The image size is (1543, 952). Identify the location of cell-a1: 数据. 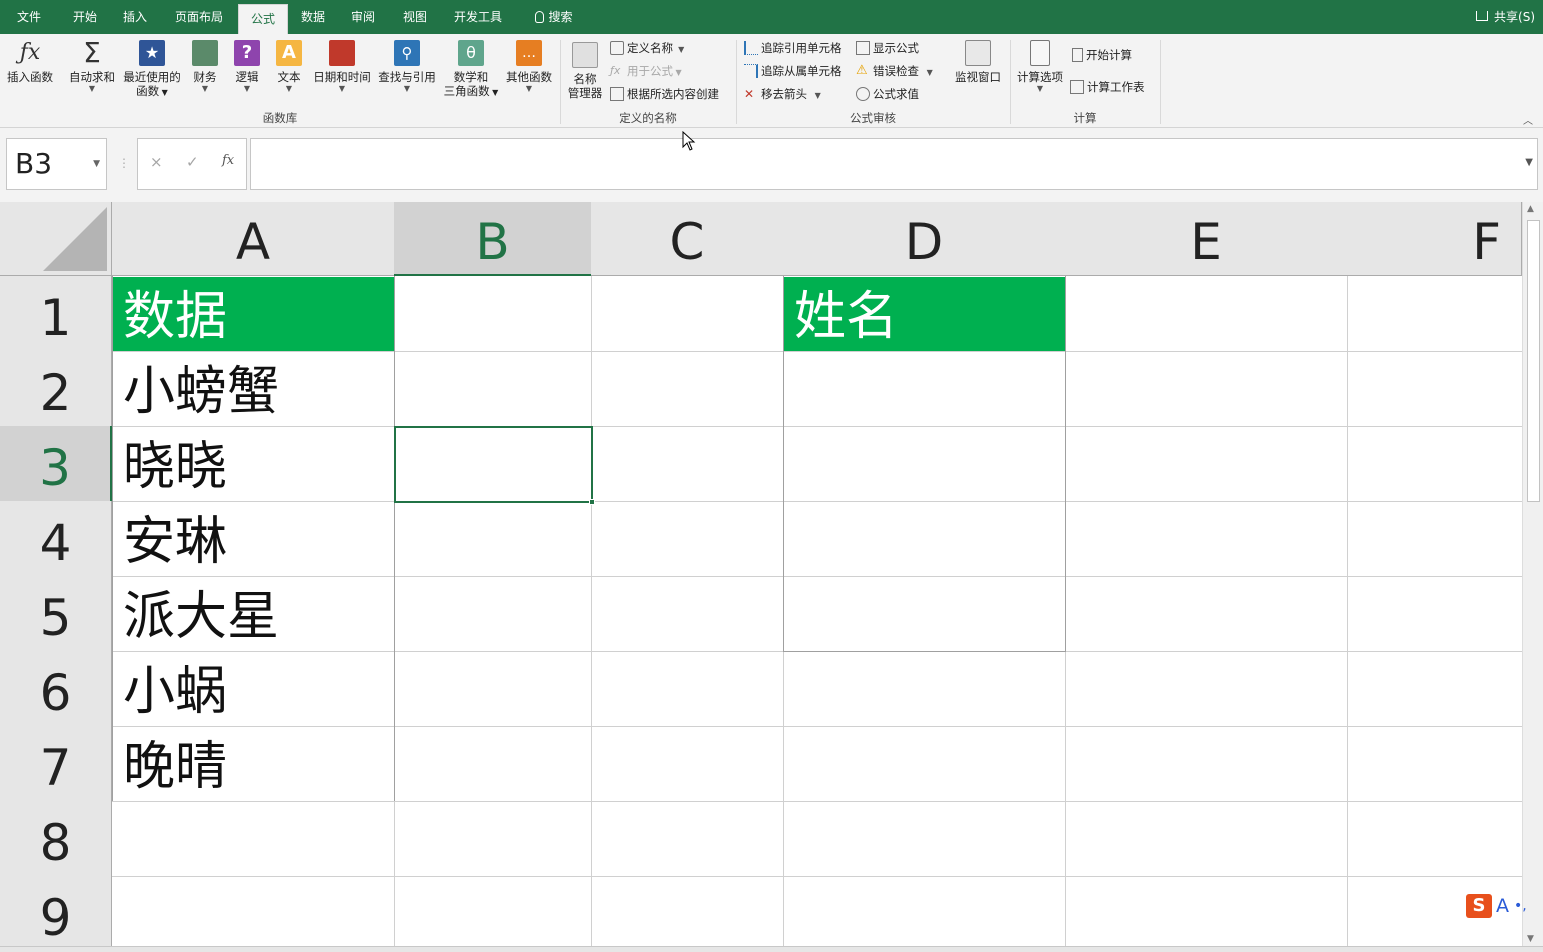
(253, 314).